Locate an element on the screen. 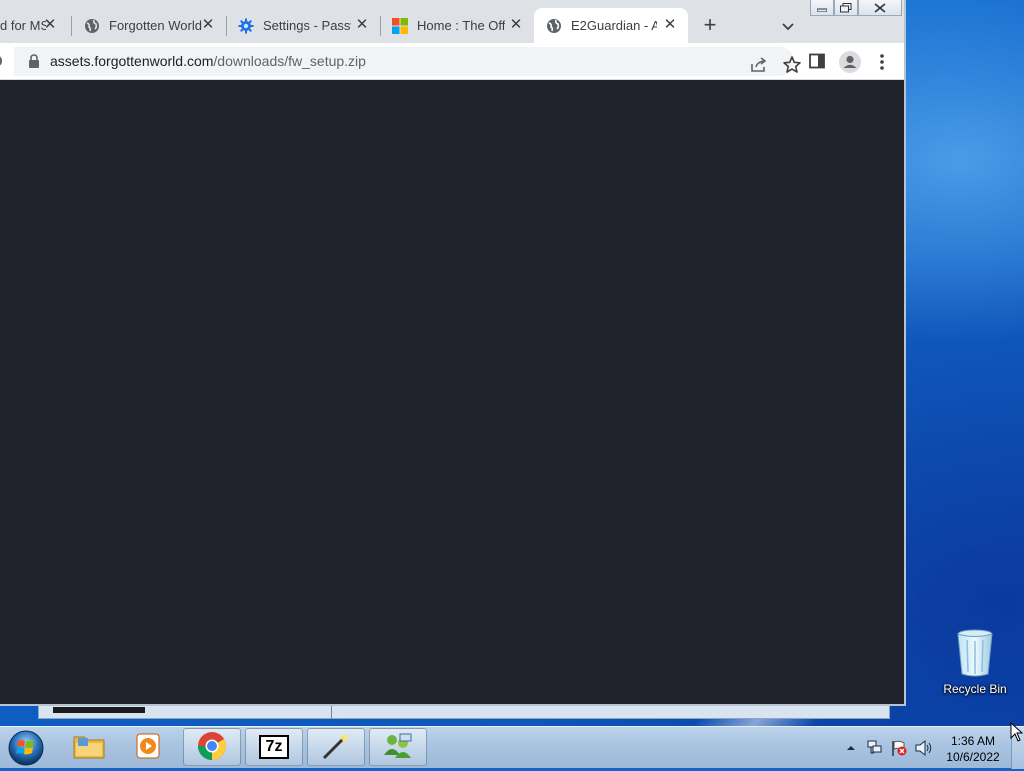  taskbar-wand-app is located at coordinates (336, 747).